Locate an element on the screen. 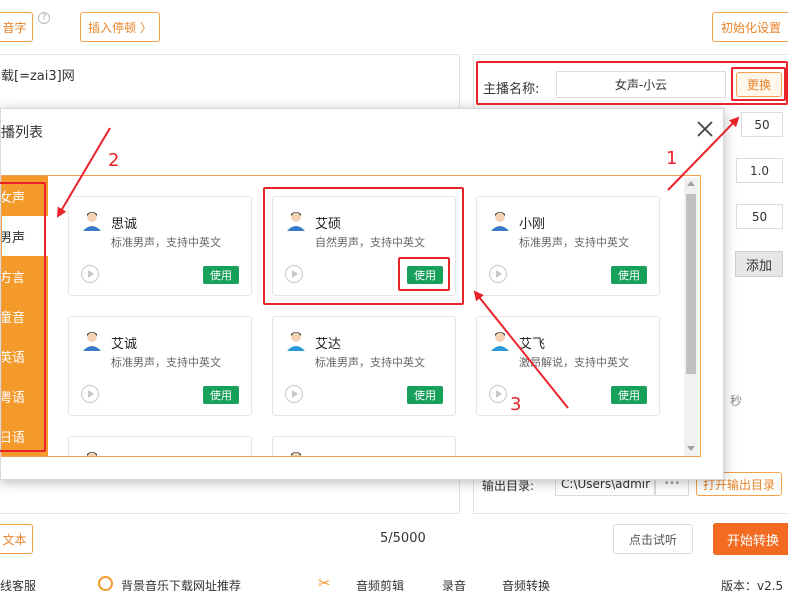  annotation-number-2: 2 is located at coordinates (114, 160).